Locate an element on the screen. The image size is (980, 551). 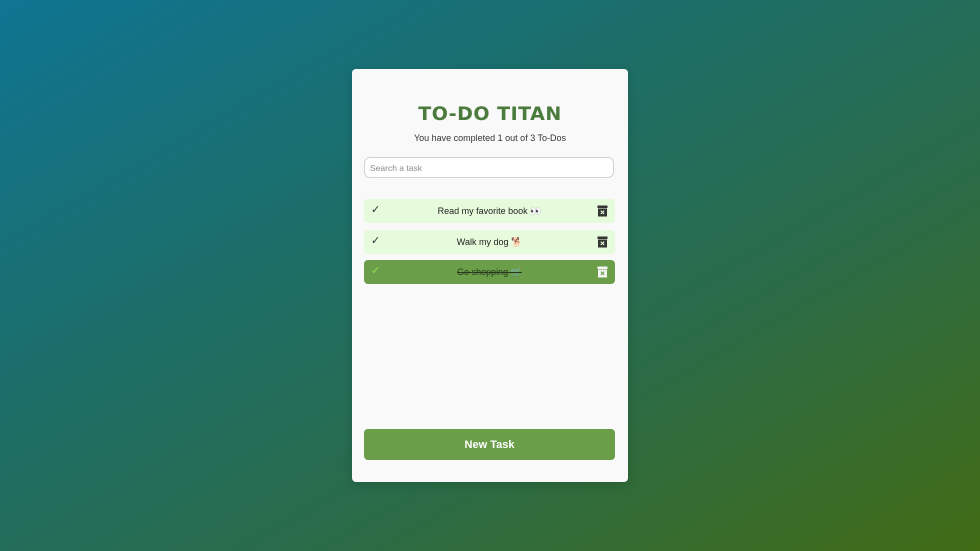
task-text: Walk my dog 🐕 is located at coordinates (489, 242).